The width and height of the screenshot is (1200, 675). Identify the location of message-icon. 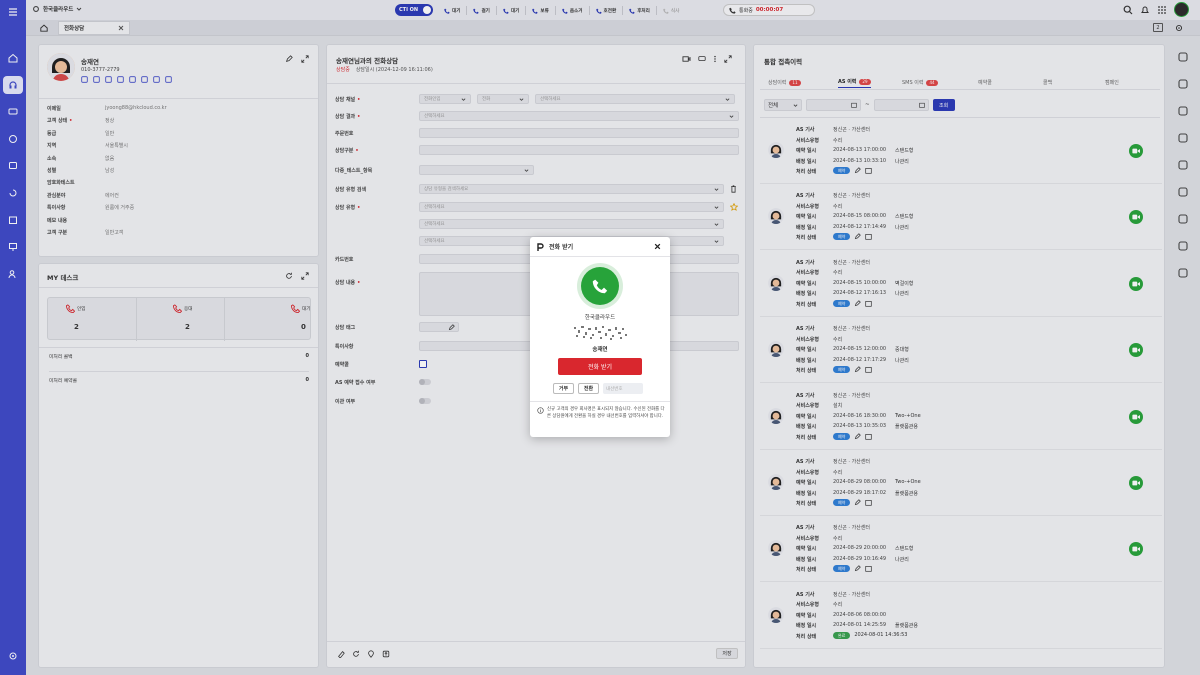
(13, 139).